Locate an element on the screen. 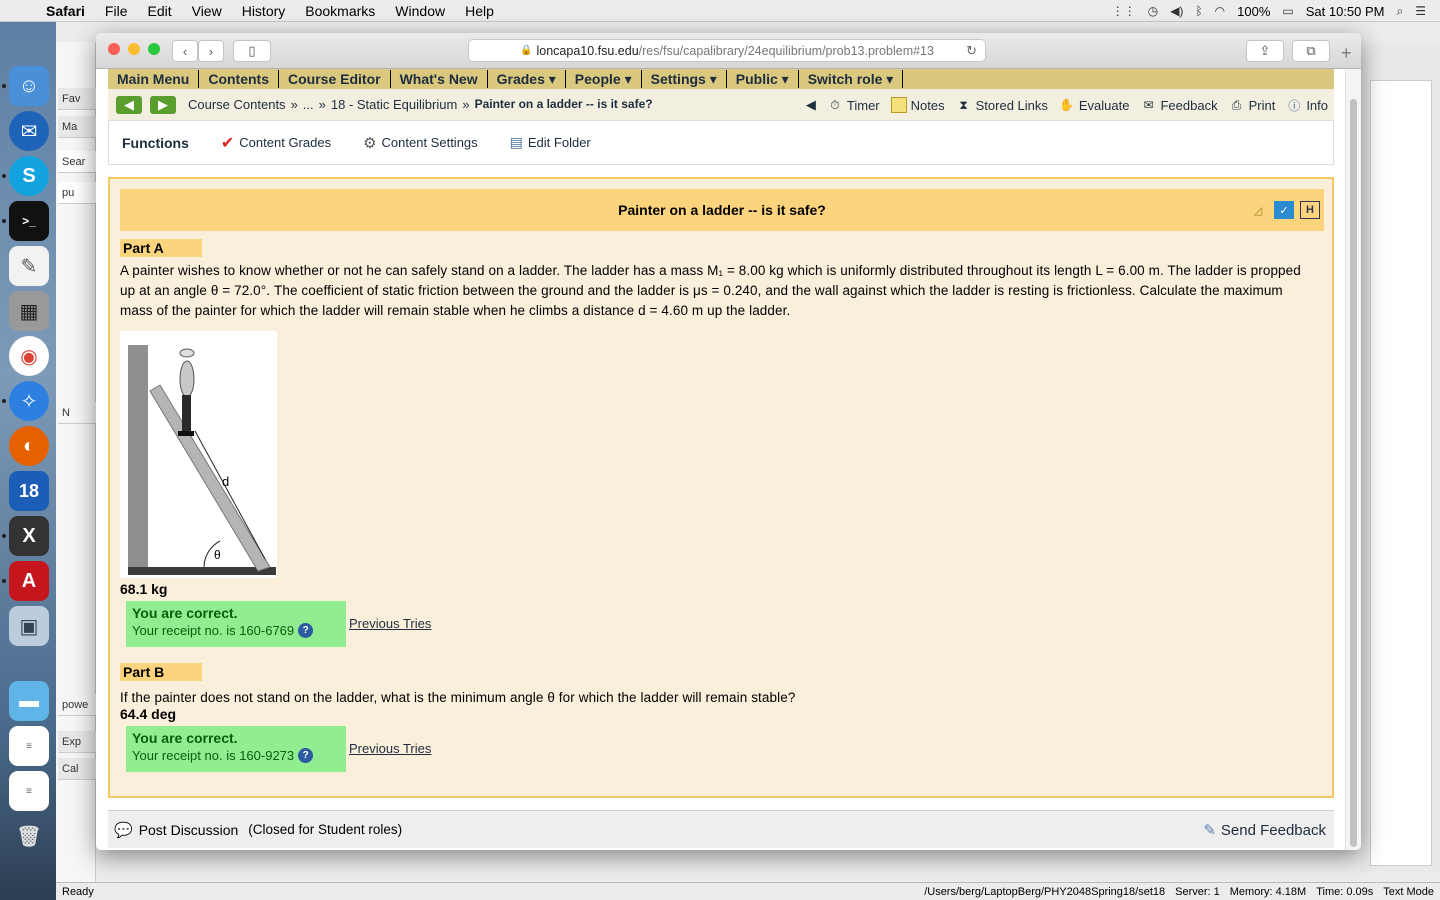 The width and height of the screenshot is (1440, 900). collapse-tools-arrow-icon: ◀ is located at coordinates (811, 105).